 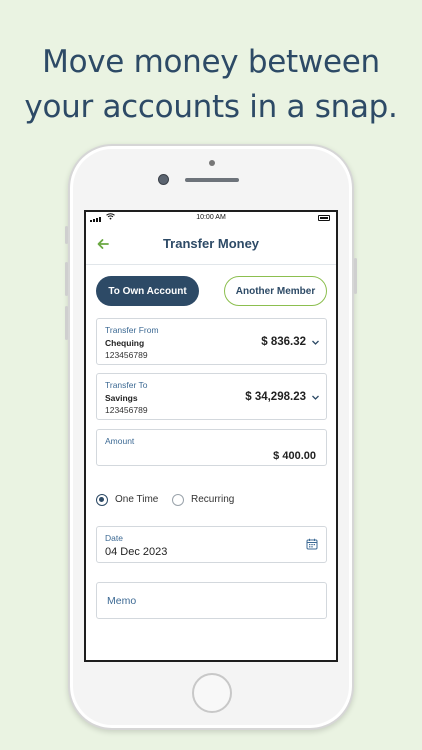 What do you see at coordinates (212, 163) in the screenshot?
I see `proximity-sensor` at bounding box center [212, 163].